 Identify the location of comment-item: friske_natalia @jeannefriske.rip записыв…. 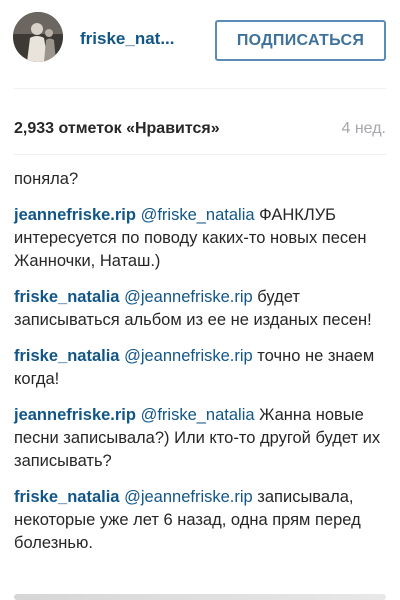
(201, 520).